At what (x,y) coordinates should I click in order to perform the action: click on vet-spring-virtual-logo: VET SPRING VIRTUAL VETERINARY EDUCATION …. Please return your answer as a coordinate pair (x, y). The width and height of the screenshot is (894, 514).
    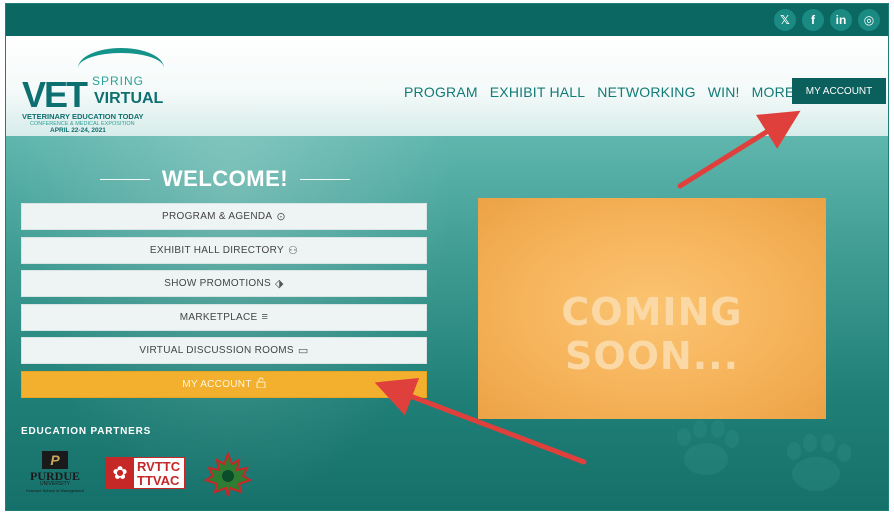
    Looking at the image, I should click on (92, 90).